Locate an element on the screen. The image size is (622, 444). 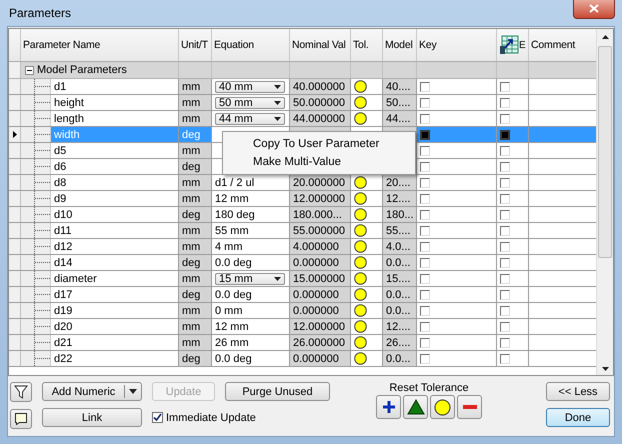
filter-icon is located at coordinates (21, 392).